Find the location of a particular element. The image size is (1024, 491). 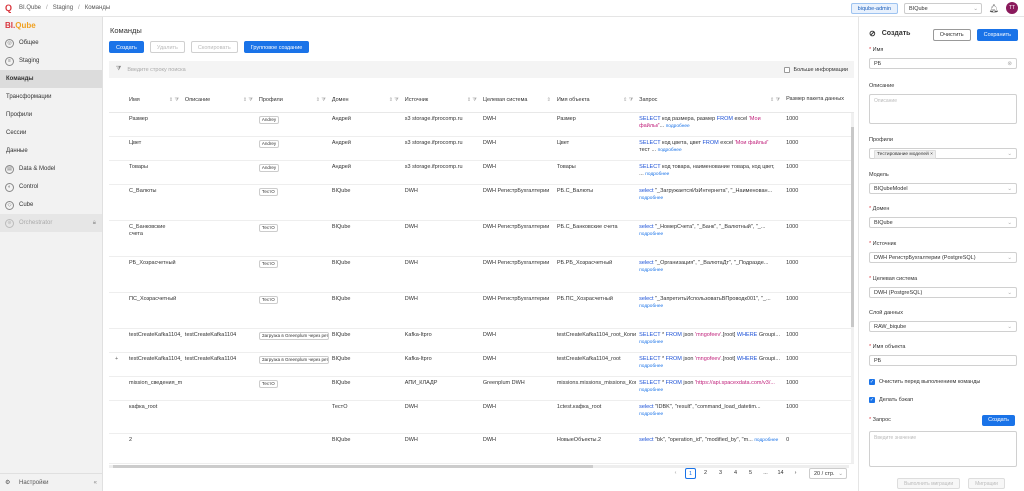

column-header: Запрос ⇕ ⧩ is located at coordinates (710, 100).